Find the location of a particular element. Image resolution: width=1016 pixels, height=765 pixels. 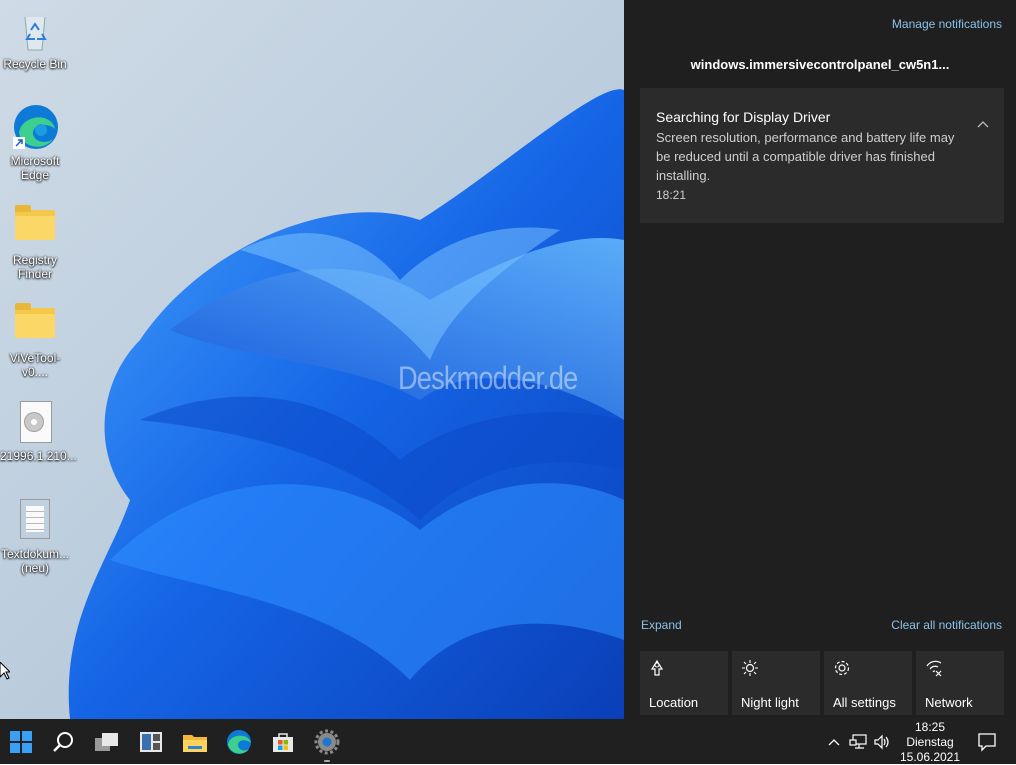

clock-date: 15.06.2021 is located at coordinates (930, 757).